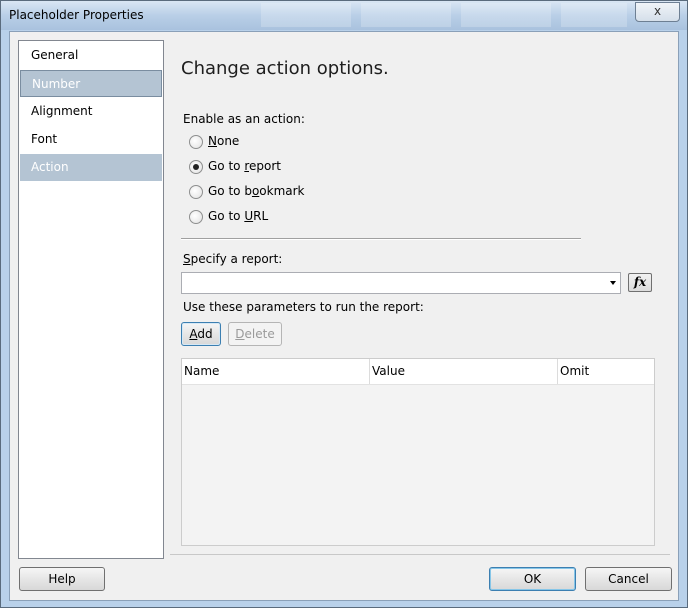 This screenshot has height=608, width=688. I want to click on report-combobox, so click(401, 283).